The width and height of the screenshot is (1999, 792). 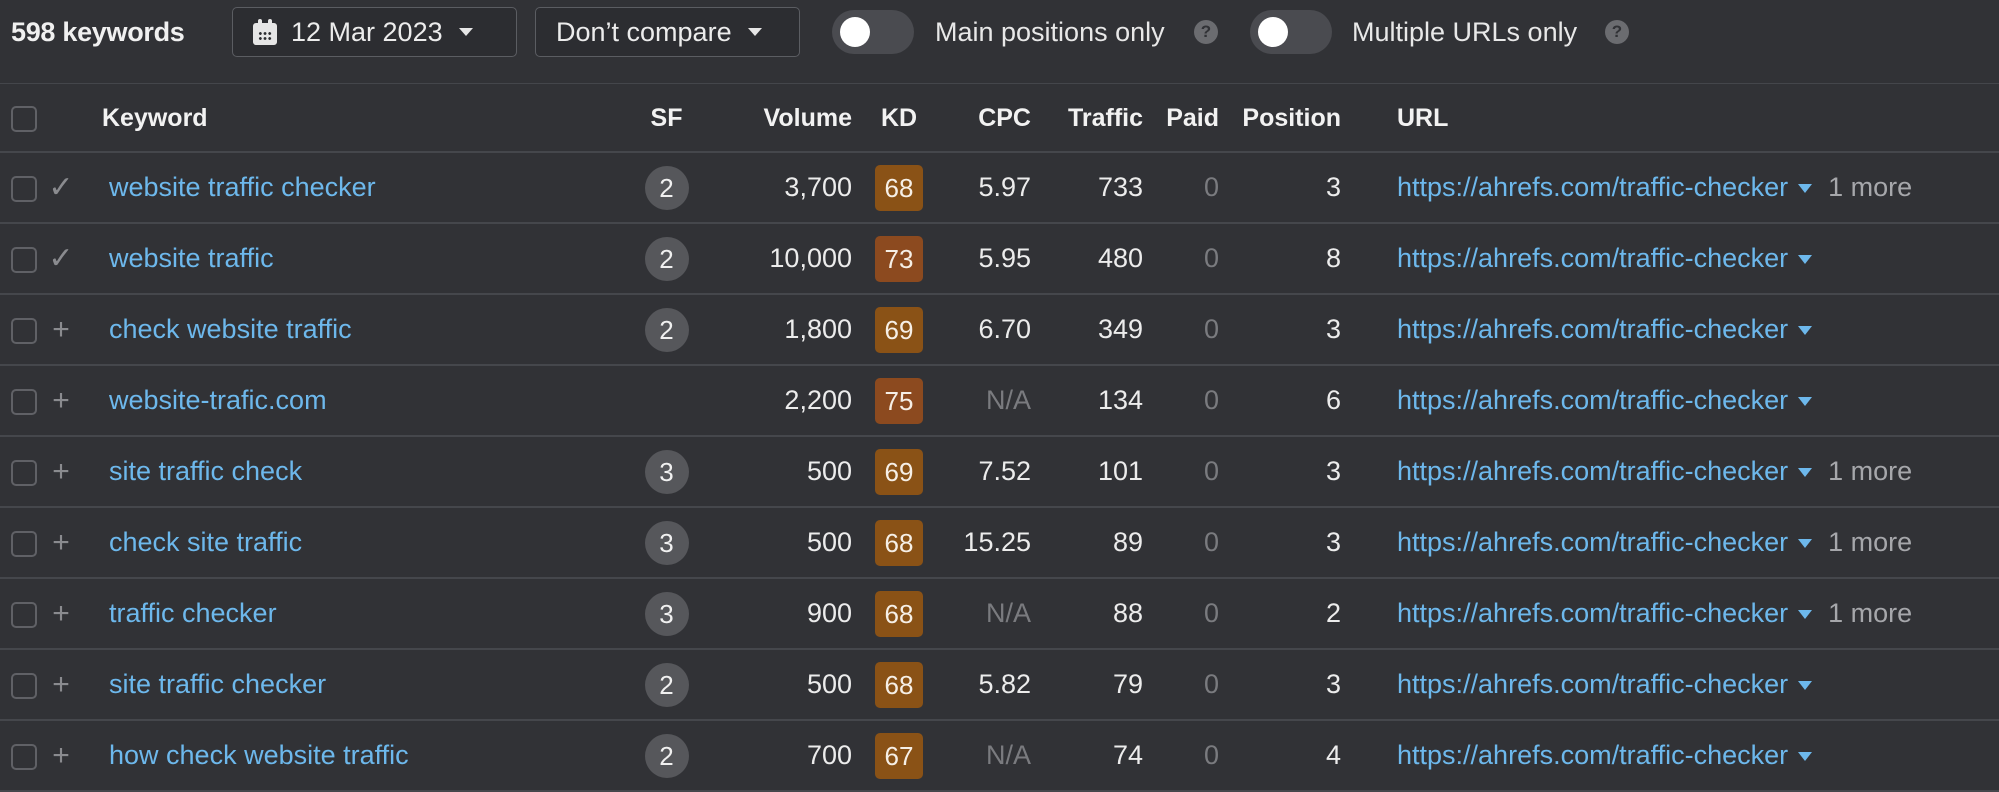 What do you see at coordinates (1087, 330) in the screenshot?
I see `traffic-value: 349` at bounding box center [1087, 330].